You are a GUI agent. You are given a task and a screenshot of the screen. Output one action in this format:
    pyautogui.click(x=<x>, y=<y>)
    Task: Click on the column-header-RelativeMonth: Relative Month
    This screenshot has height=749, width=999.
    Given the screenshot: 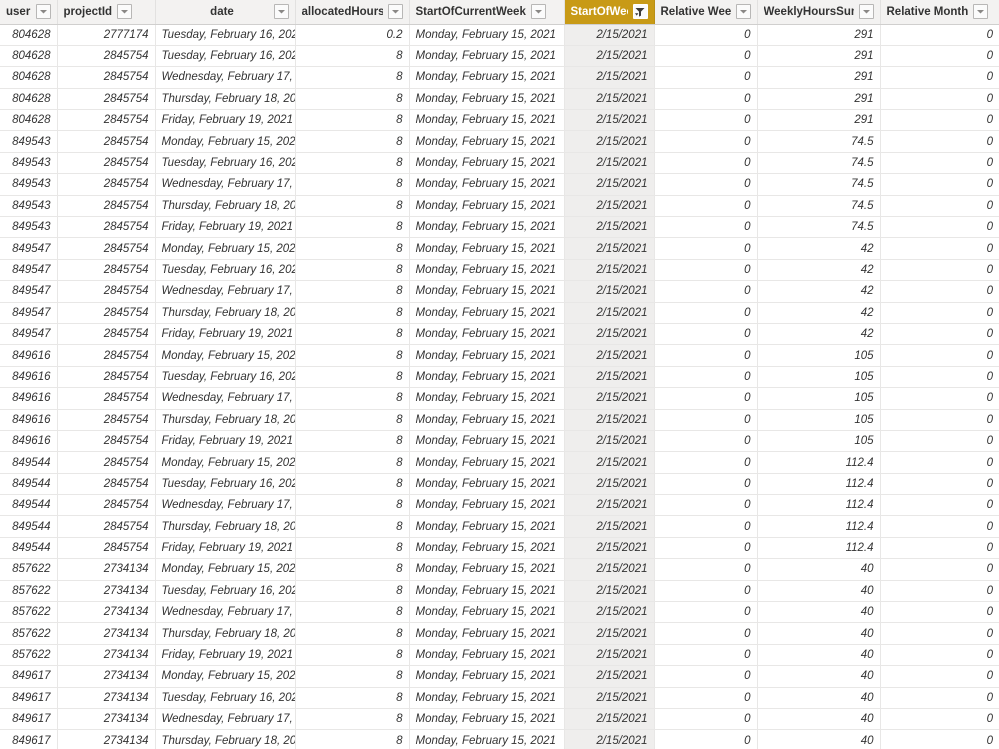 What is the action you would take?
    pyautogui.click(x=939, y=12)
    